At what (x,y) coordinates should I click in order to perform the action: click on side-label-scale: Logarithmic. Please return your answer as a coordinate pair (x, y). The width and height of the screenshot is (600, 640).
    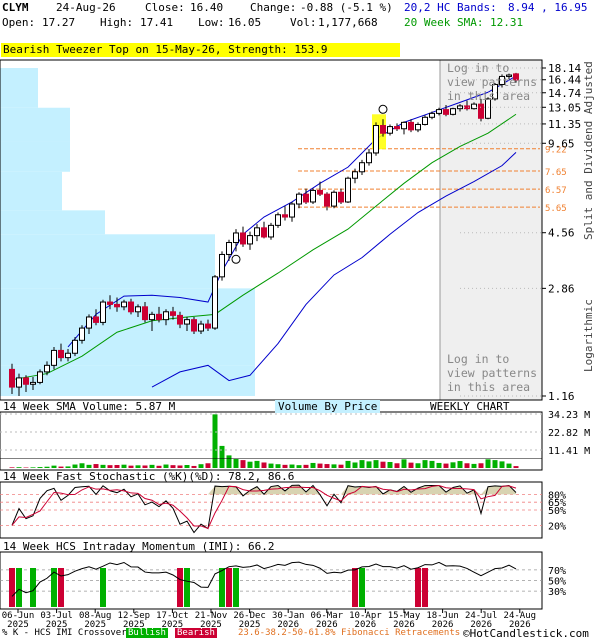
    Looking at the image, I should click on (588, 335).